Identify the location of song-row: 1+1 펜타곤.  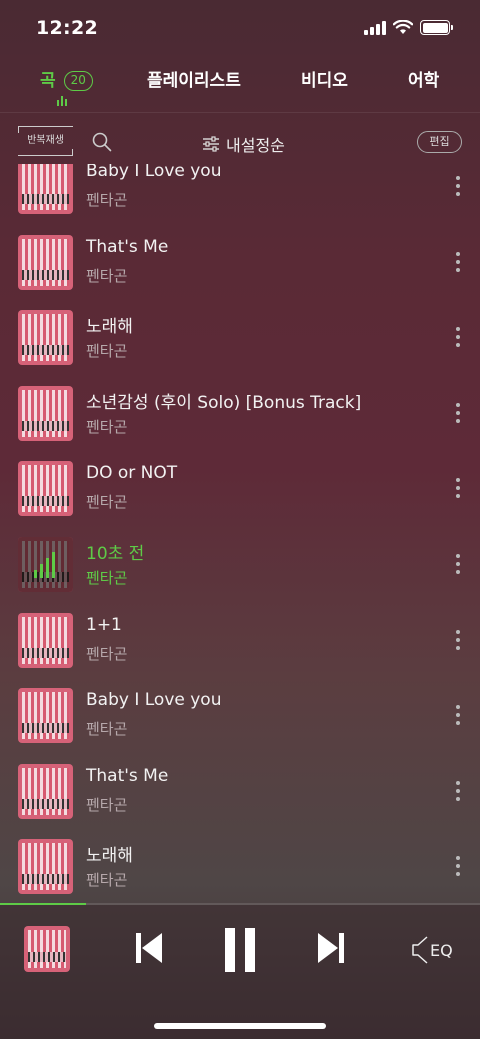
(240, 650).